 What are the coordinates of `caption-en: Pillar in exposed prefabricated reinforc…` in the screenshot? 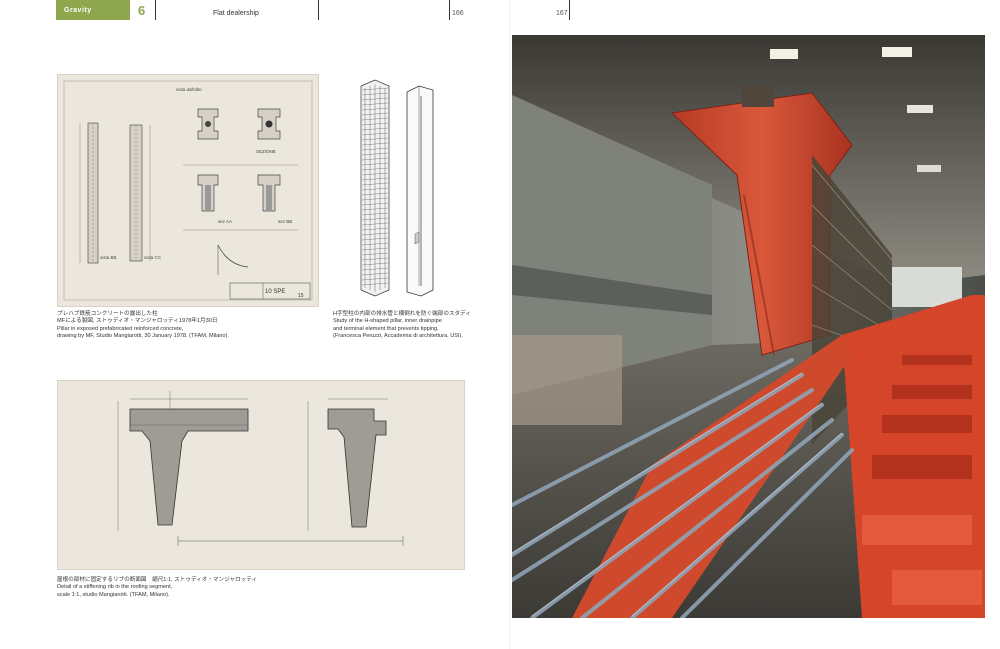 It's located at (120, 328).